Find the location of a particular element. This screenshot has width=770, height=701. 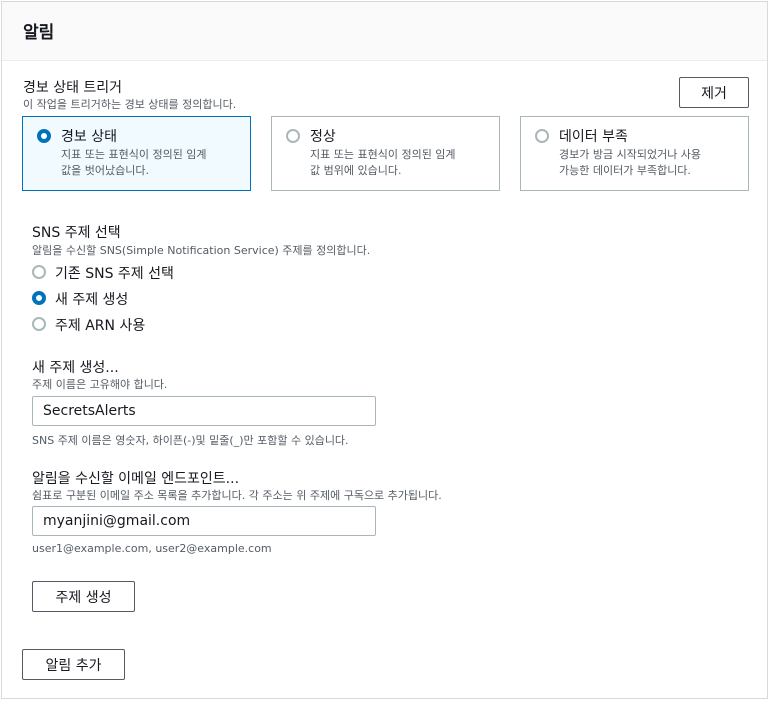

tile-alarm-state: 경보 상태 지표 또는 표현식이 정의된 임계 값을 벗어났습니다. is located at coordinates (136, 153).